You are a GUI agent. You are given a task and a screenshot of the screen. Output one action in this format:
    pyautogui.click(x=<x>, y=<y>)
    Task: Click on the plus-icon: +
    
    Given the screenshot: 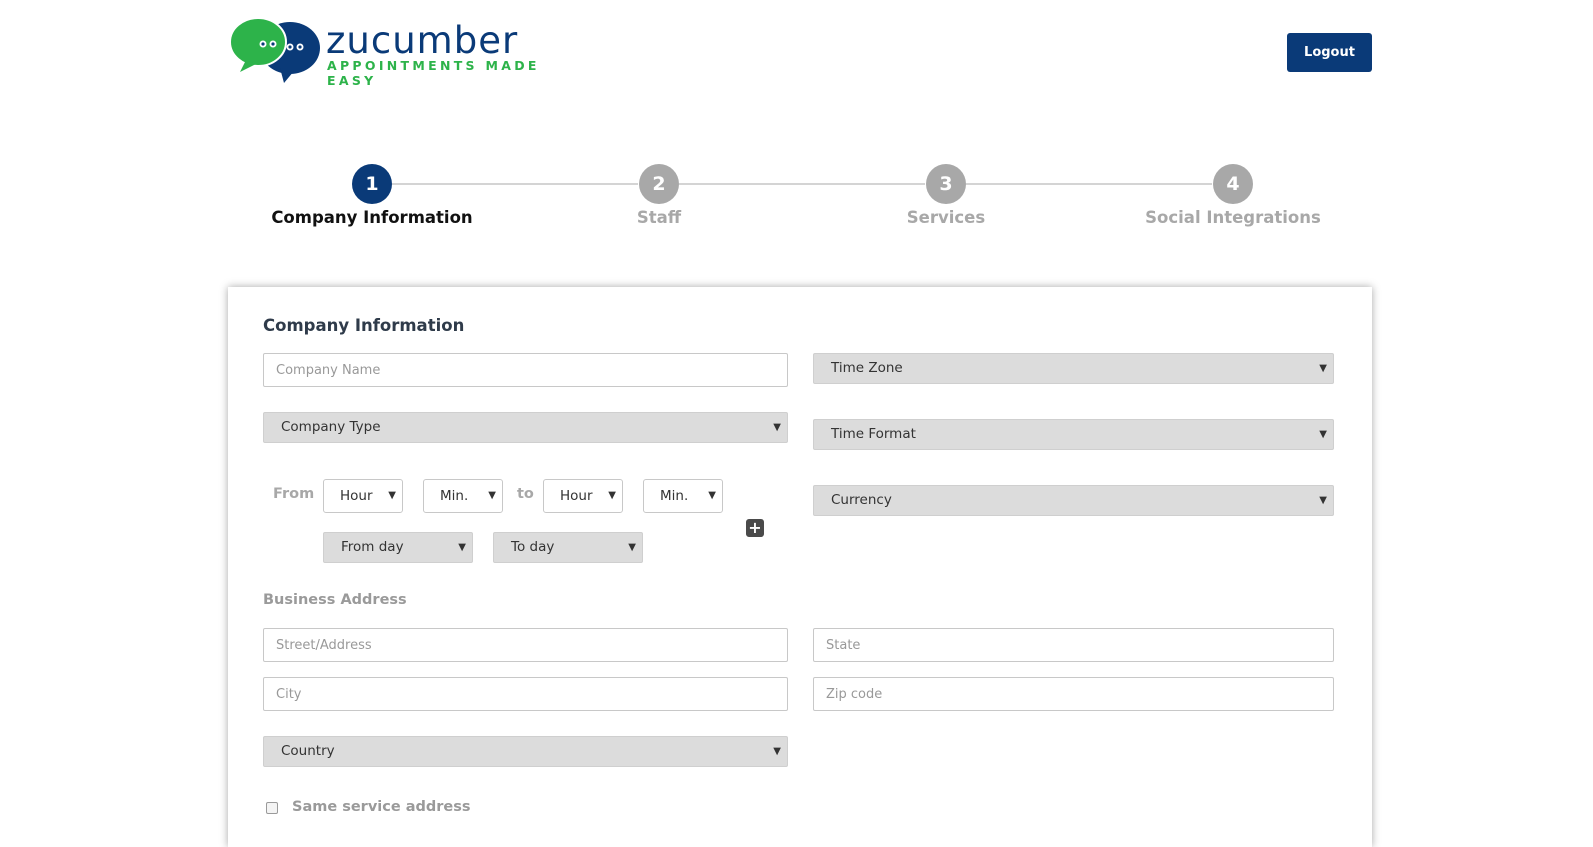 What is the action you would take?
    pyautogui.click(x=755, y=527)
    